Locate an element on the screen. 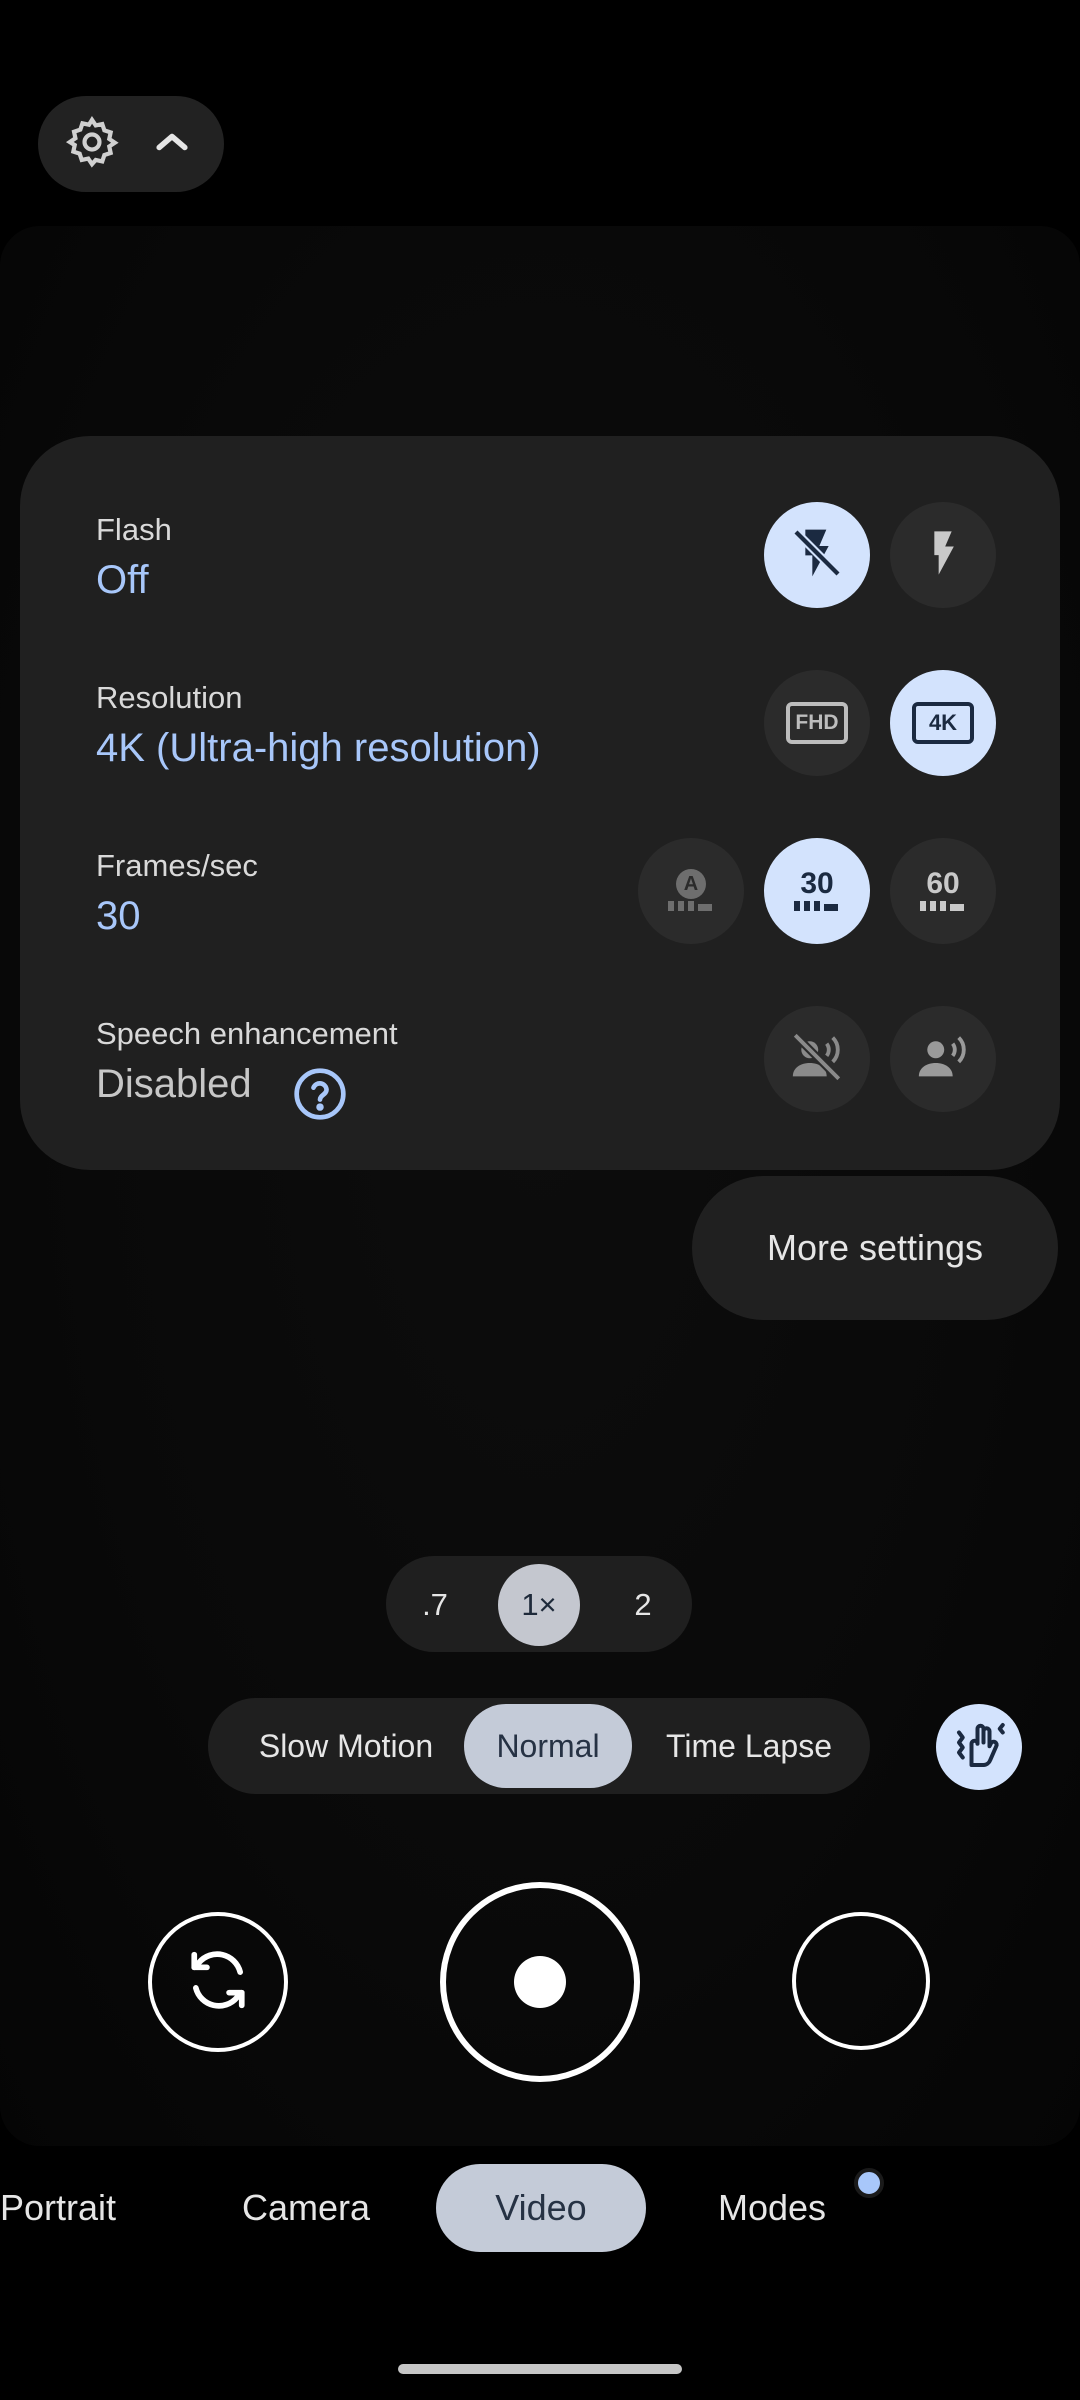 This screenshot has height=2400, width=1080. fps-60-icon: 60 is located at coordinates (943, 891).